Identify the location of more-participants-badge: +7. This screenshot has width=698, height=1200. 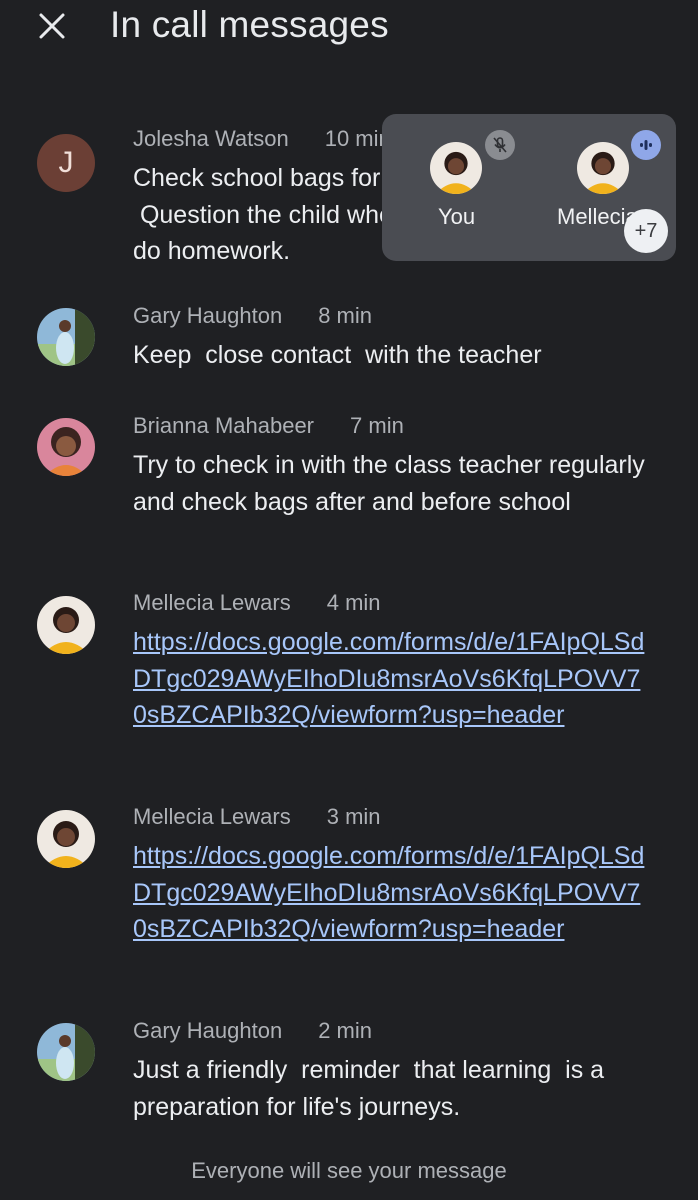
(646, 231).